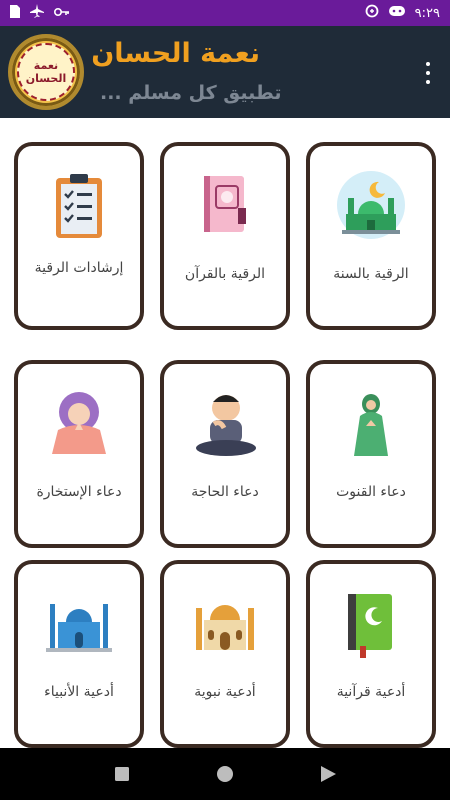 This screenshot has height=800, width=450. What do you see at coordinates (371, 423) in the screenshot?
I see `praying-woman-icon` at bounding box center [371, 423].